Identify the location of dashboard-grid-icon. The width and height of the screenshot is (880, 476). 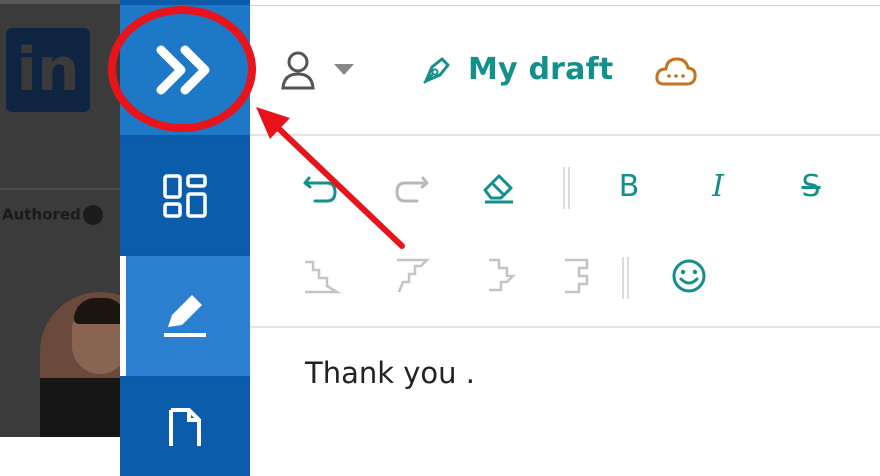
(185, 196).